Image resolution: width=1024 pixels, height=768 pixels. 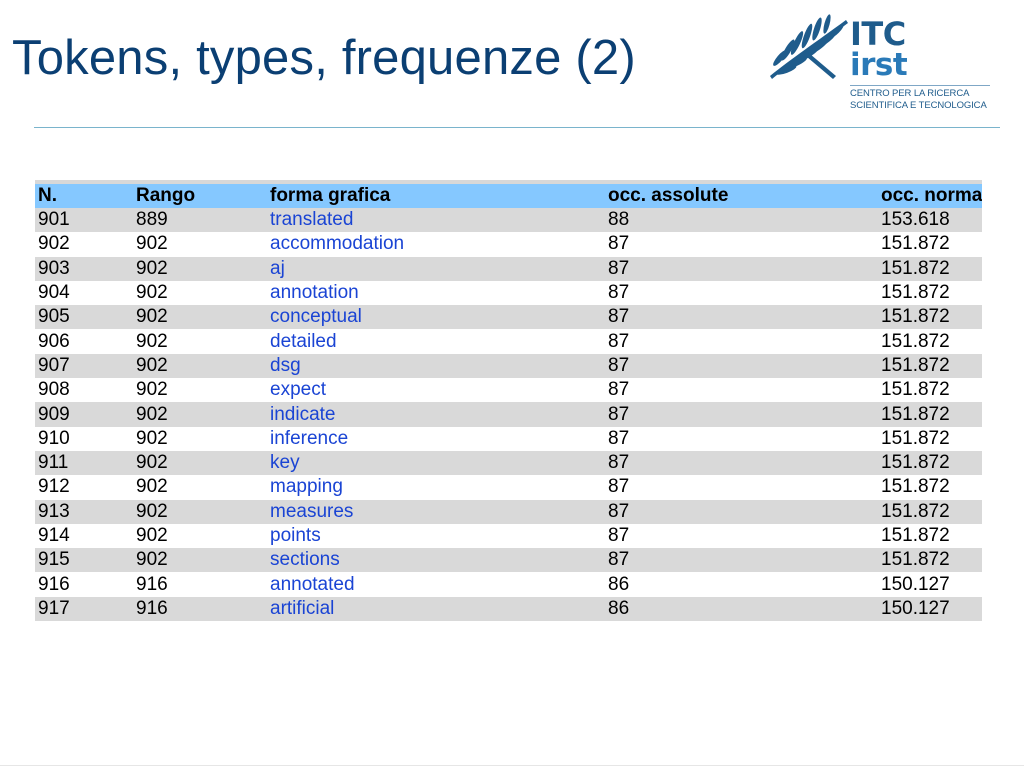 What do you see at coordinates (84, 220) in the screenshot?
I see `cell-number: 901` at bounding box center [84, 220].